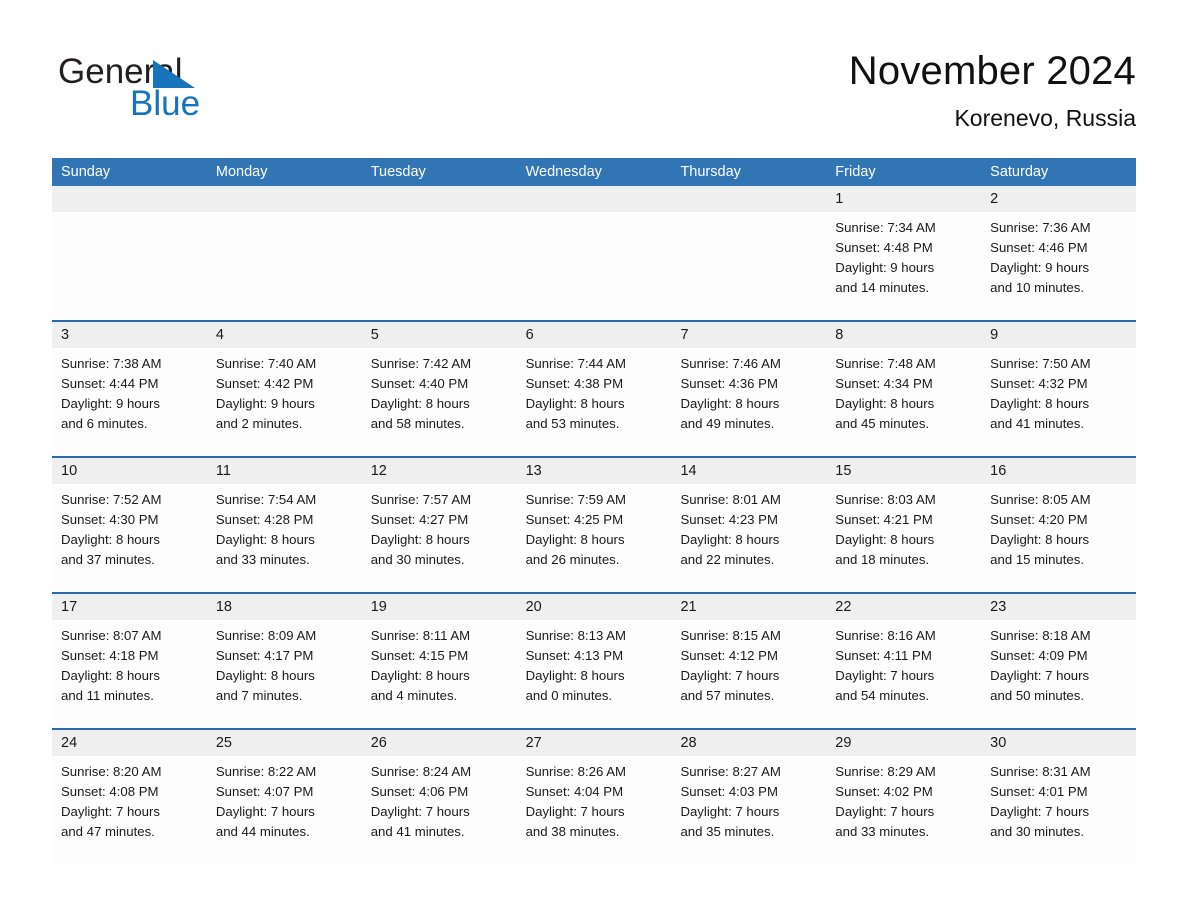  What do you see at coordinates (572, 559) in the screenshot?
I see `daylight-text-cont: and 26 minutes.` at bounding box center [572, 559].